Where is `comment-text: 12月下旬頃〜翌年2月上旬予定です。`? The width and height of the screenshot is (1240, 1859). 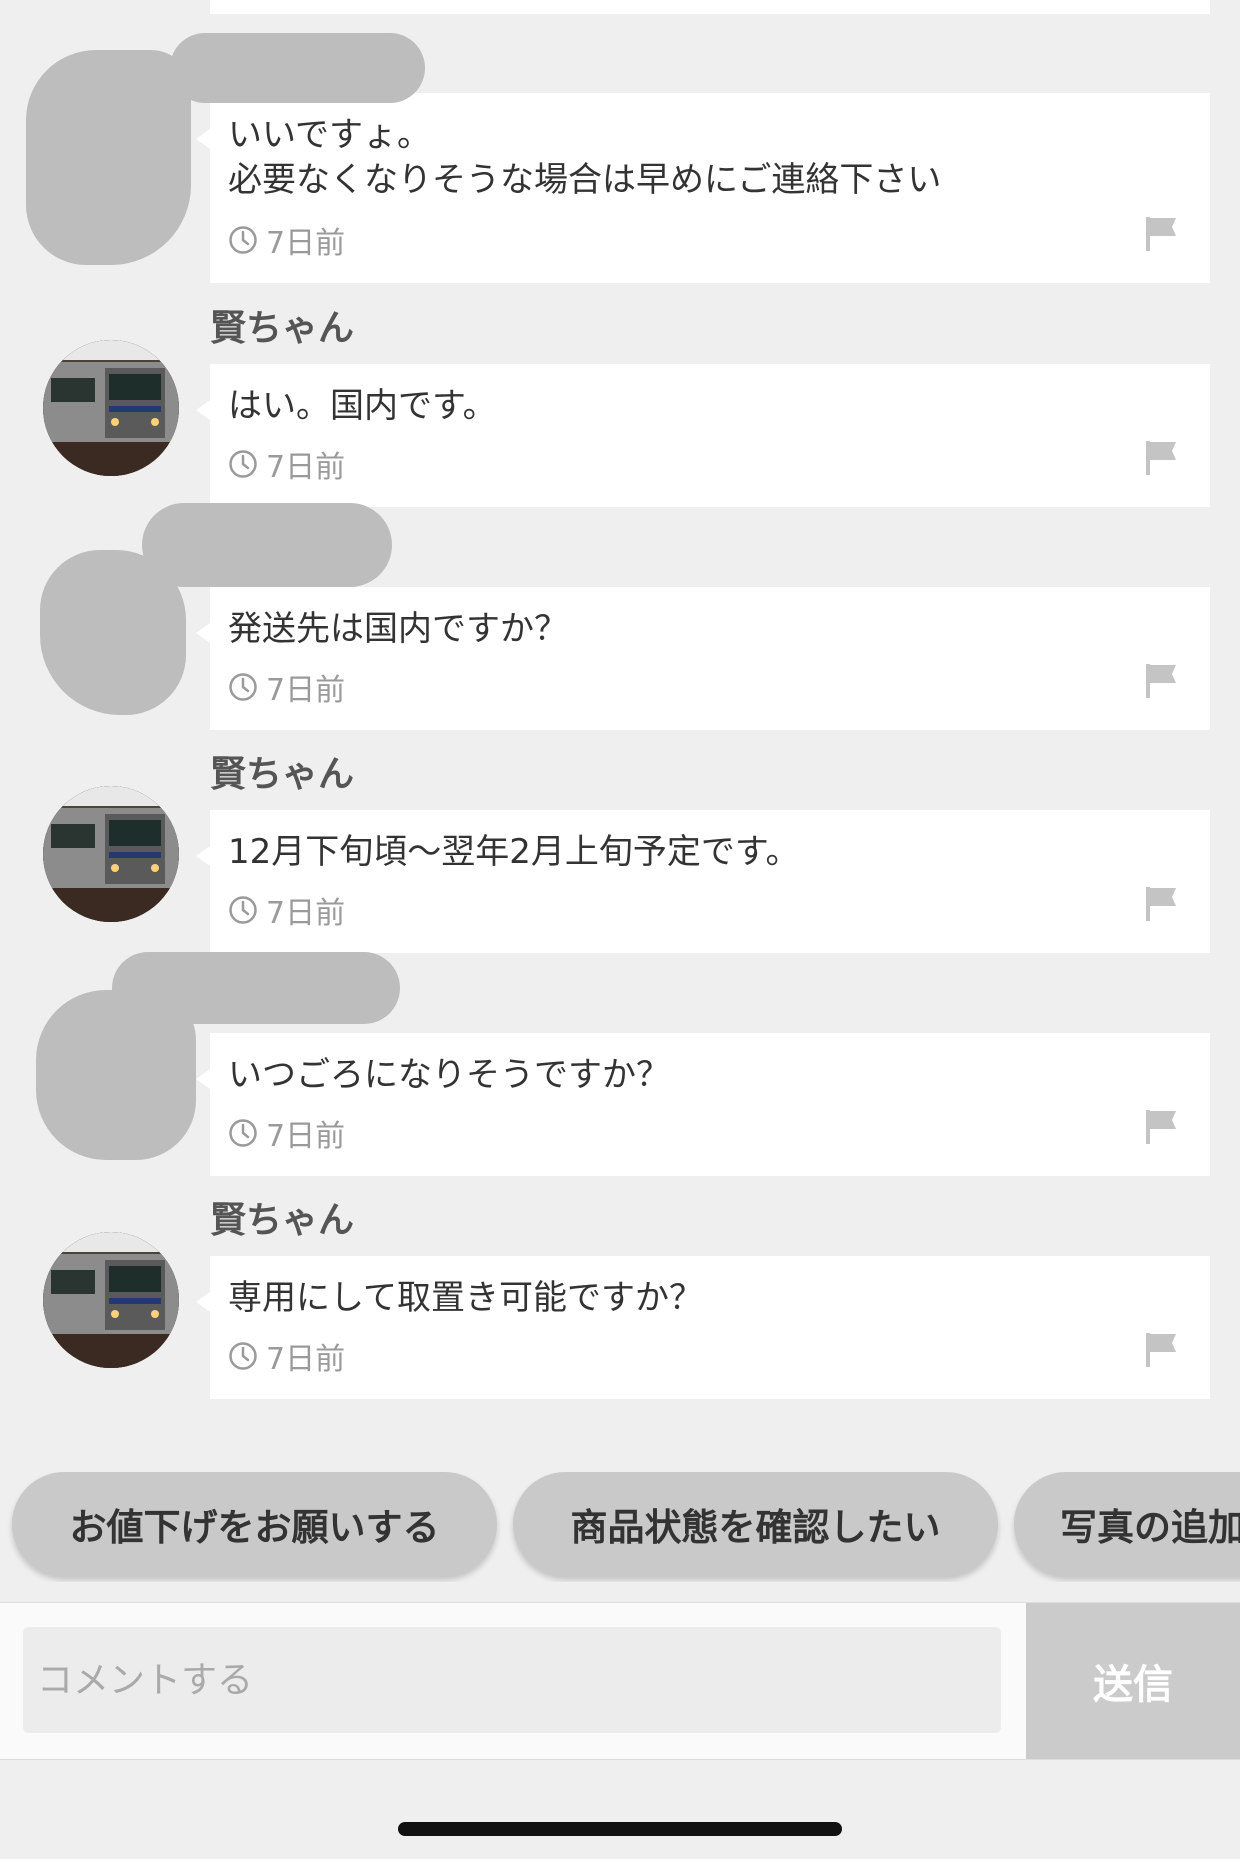
comment-text: 12月下旬頃〜翌年2月上旬予定です。 is located at coordinates (514, 852).